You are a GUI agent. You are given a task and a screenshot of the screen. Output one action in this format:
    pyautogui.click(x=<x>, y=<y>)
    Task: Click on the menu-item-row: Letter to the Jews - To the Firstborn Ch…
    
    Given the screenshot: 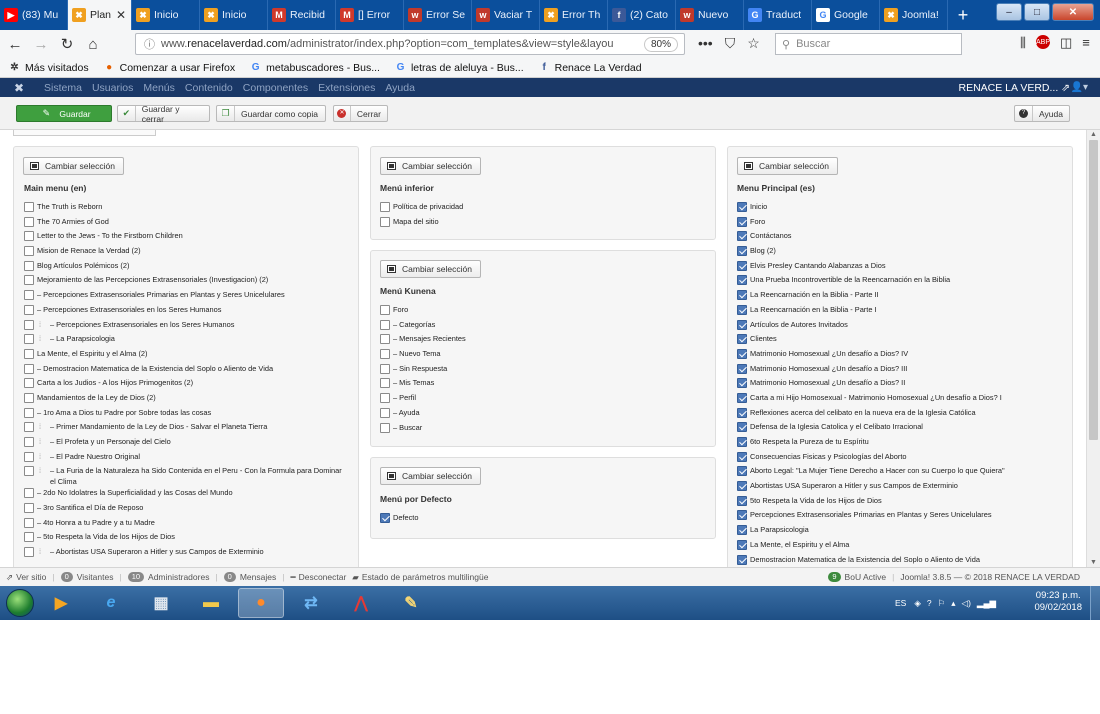 What is the action you would take?
    pyautogui.click(x=186, y=237)
    